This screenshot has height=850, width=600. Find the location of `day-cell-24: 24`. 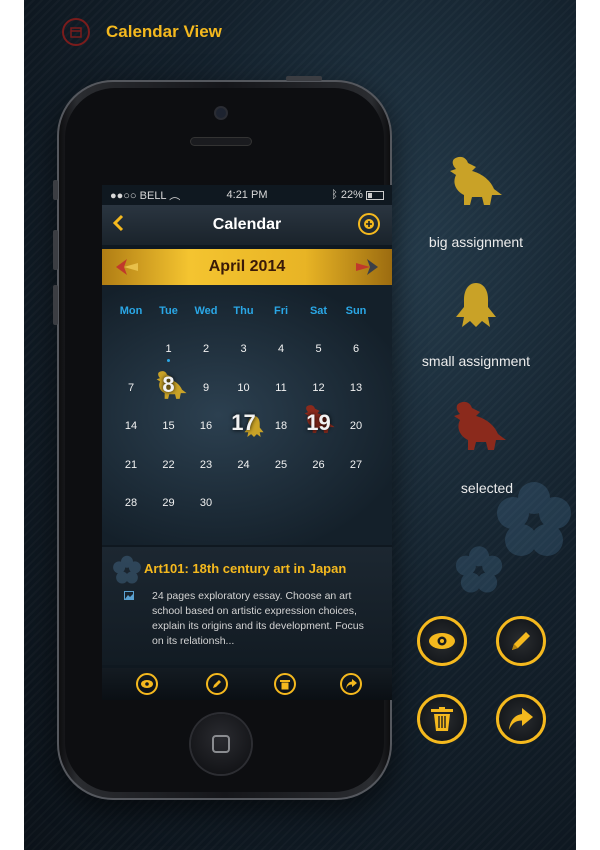

day-cell-24: 24 is located at coordinates (244, 465).